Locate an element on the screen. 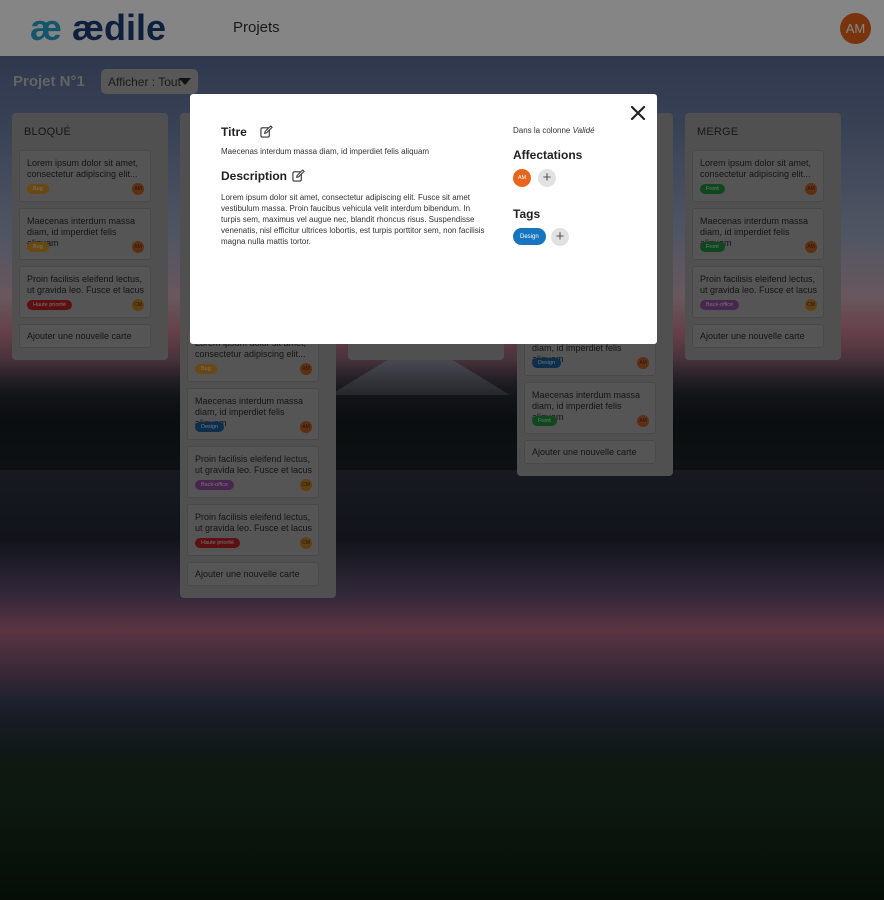 This screenshot has width=884, height=900. add-tag-icon: + is located at coordinates (560, 237).